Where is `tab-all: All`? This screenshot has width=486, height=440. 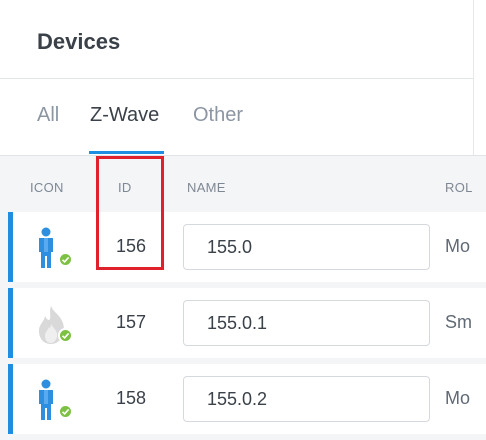 tab-all: All is located at coordinates (48, 115).